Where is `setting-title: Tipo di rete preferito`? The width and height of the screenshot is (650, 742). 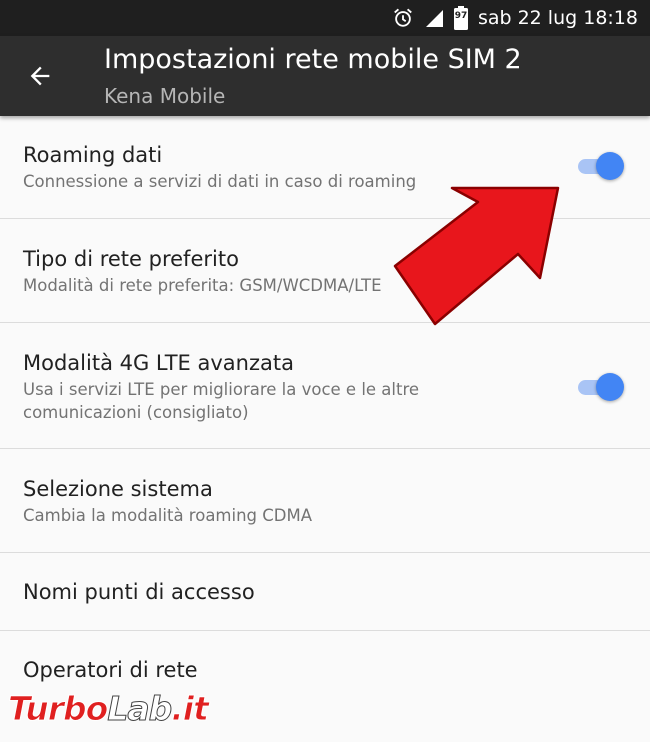 setting-title: Tipo di rete preferito is located at coordinates (131, 259).